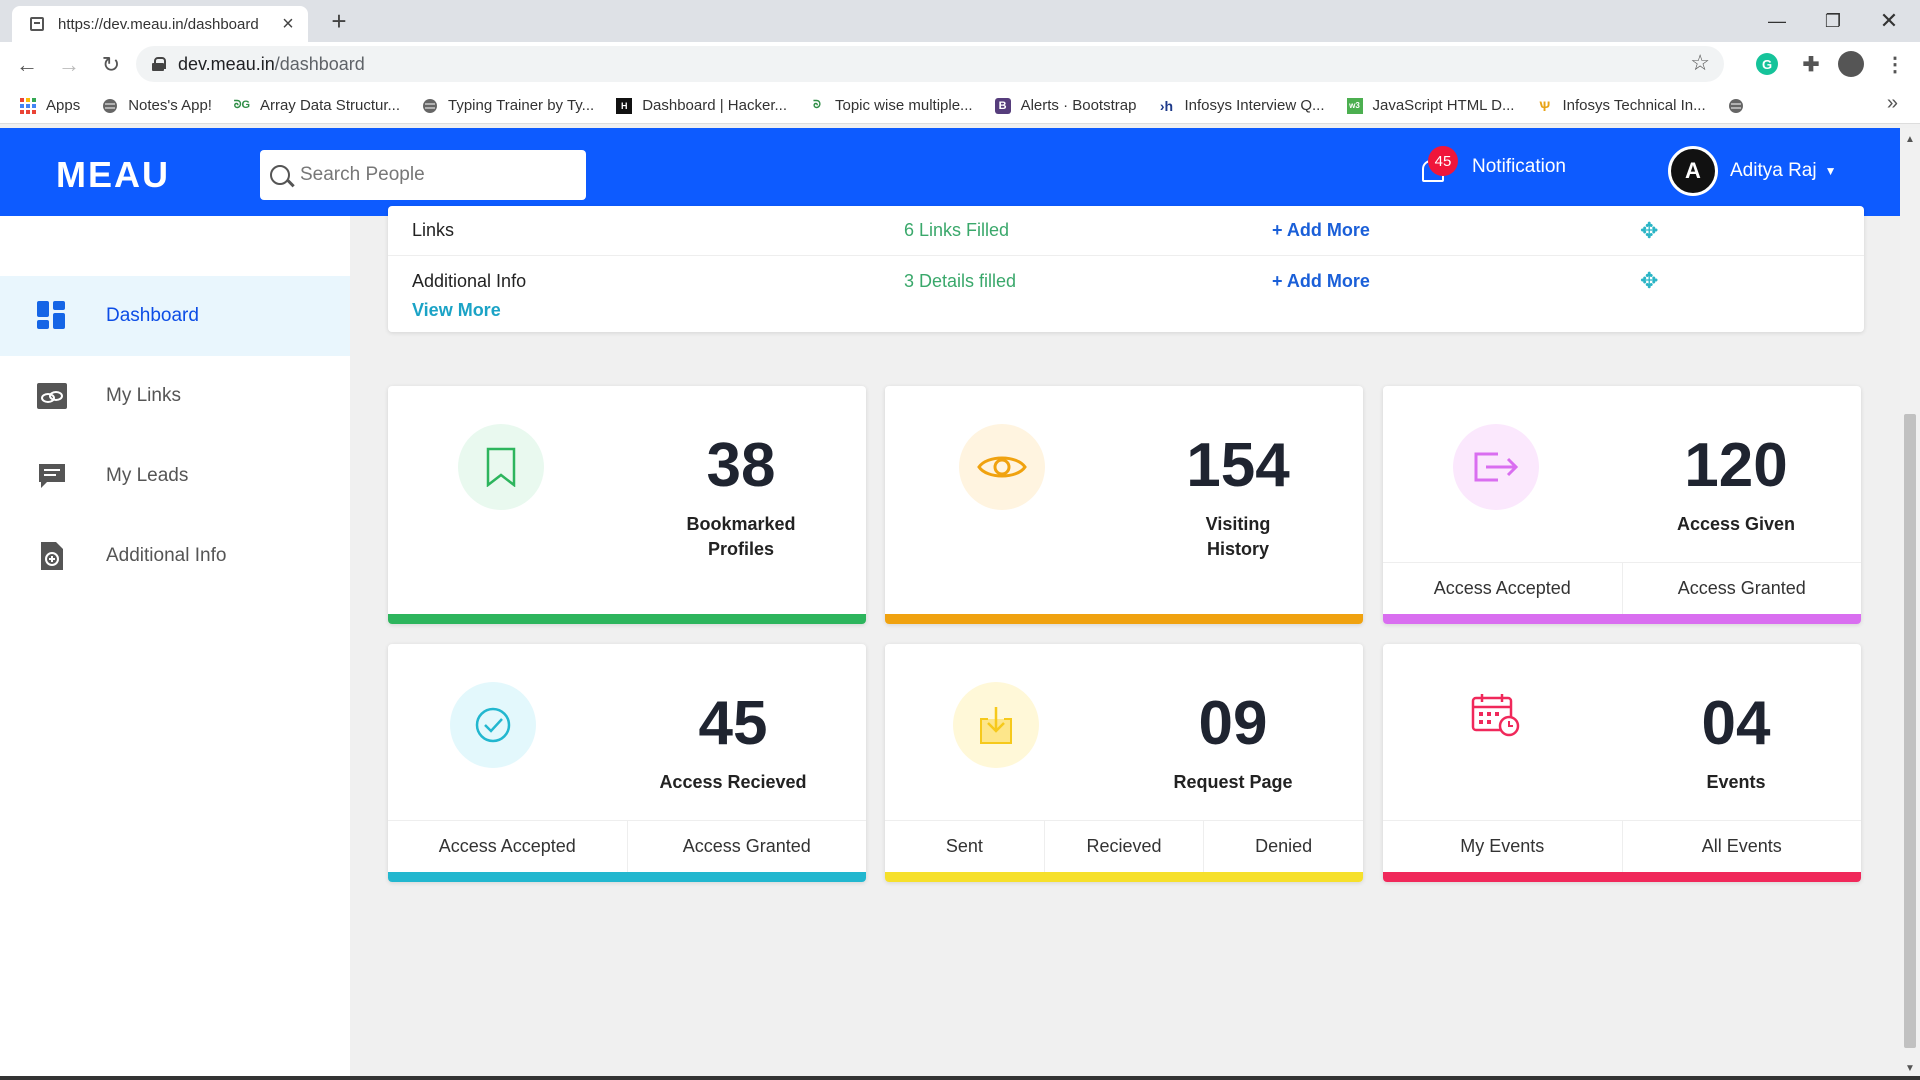 This screenshot has height=1080, width=1920. Describe the element at coordinates (817, 105) in the screenshot. I see `gfg-icon: ᘐ` at that location.